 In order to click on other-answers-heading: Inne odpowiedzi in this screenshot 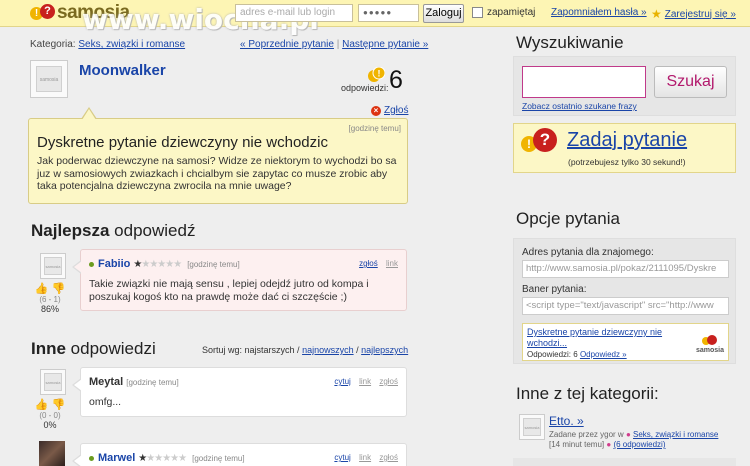, I will do `click(93, 348)`.